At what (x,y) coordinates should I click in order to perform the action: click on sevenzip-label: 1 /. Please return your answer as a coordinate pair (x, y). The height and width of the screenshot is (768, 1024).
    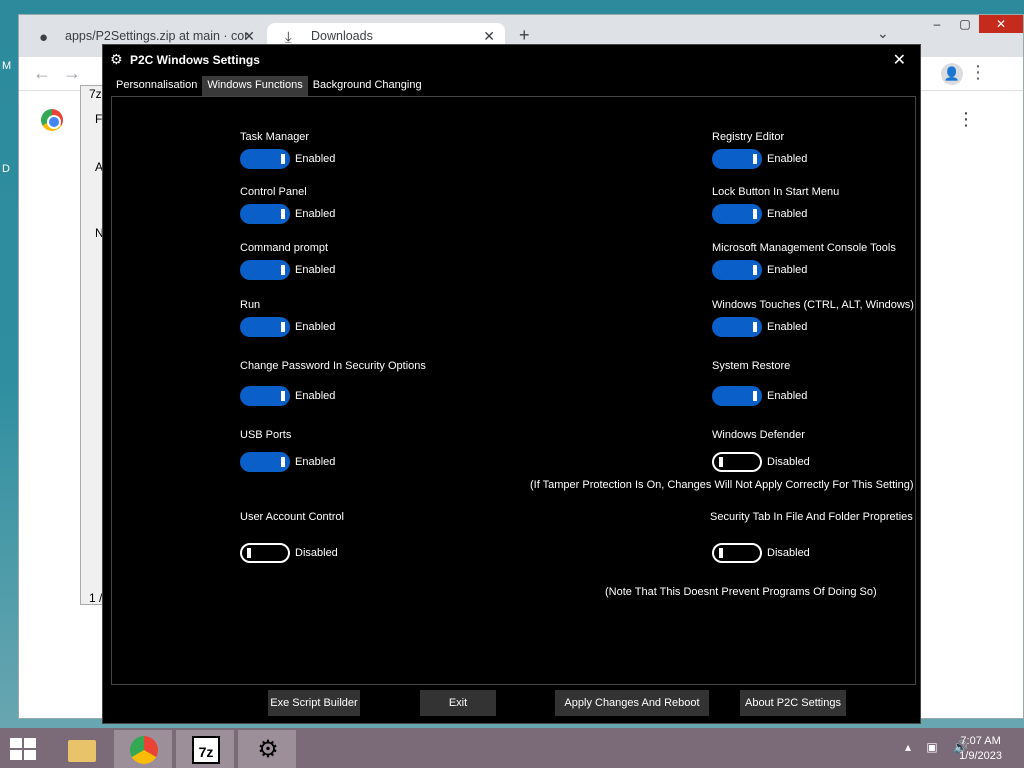
    Looking at the image, I should click on (96, 598).